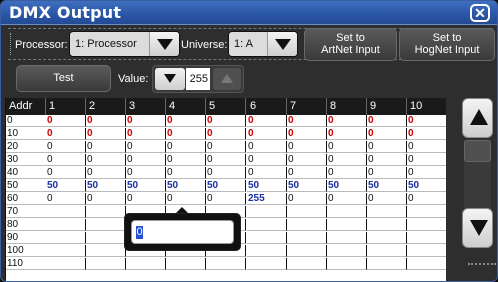 This screenshot has height=282, width=498. Describe the element at coordinates (164, 44) in the screenshot. I see `processor-dropdown-button` at that location.